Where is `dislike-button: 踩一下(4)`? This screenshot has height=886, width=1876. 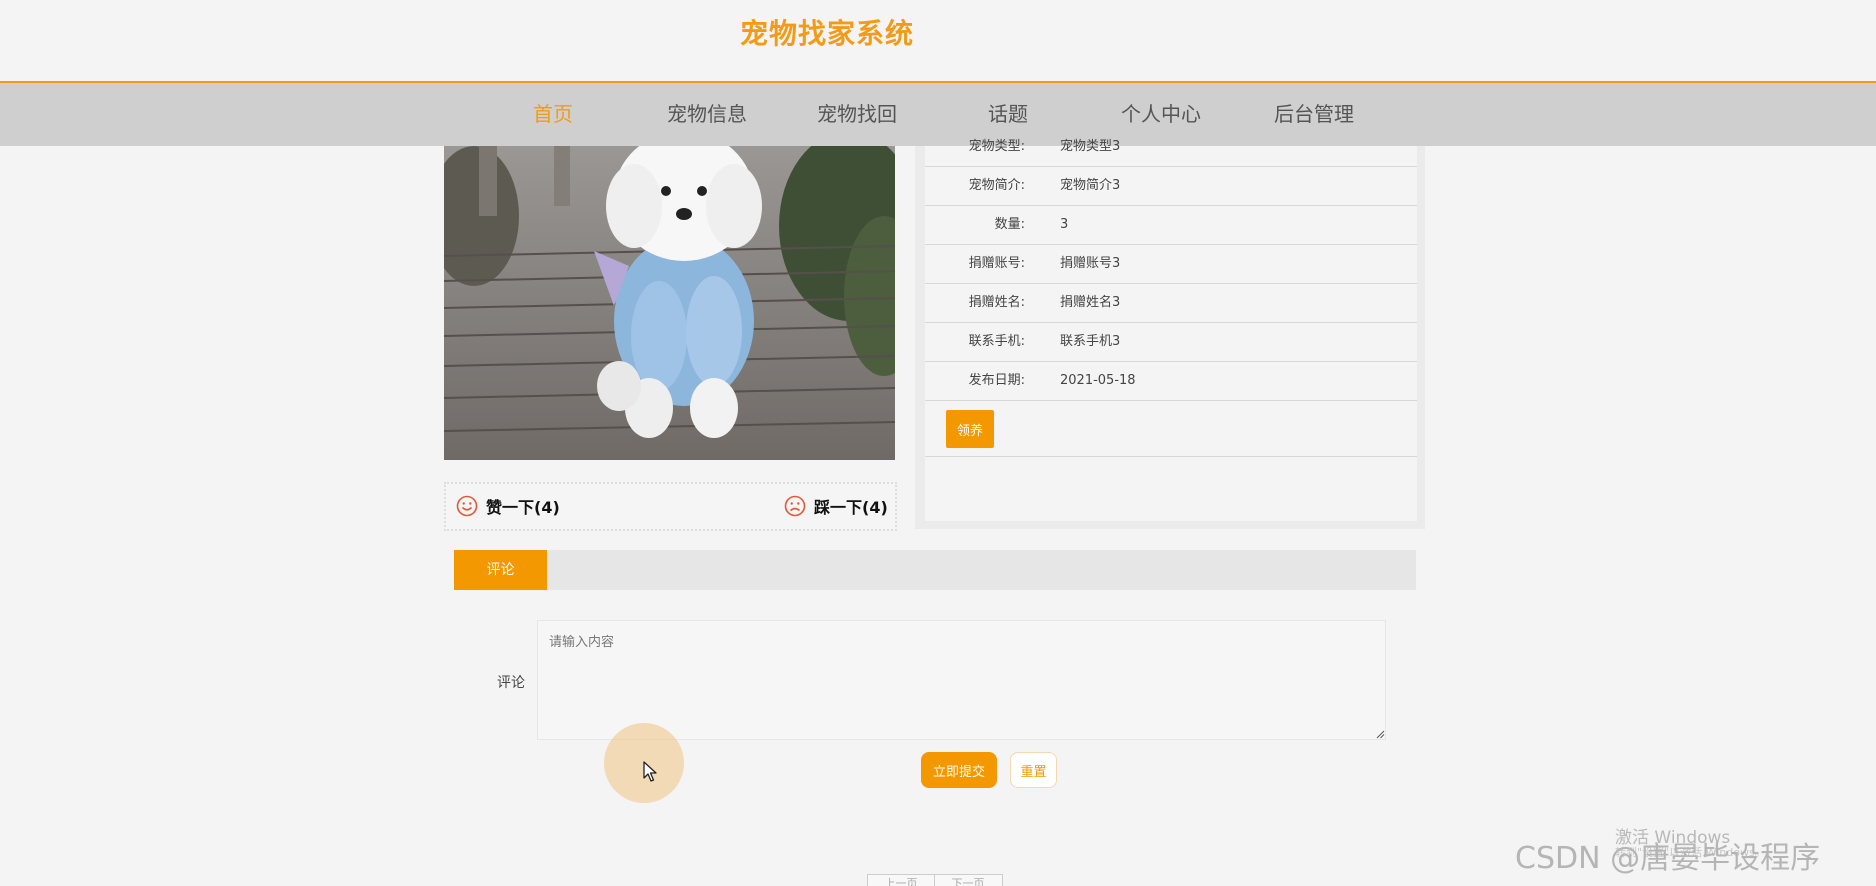
dislike-button: 踩一下(4) is located at coordinates (836, 506).